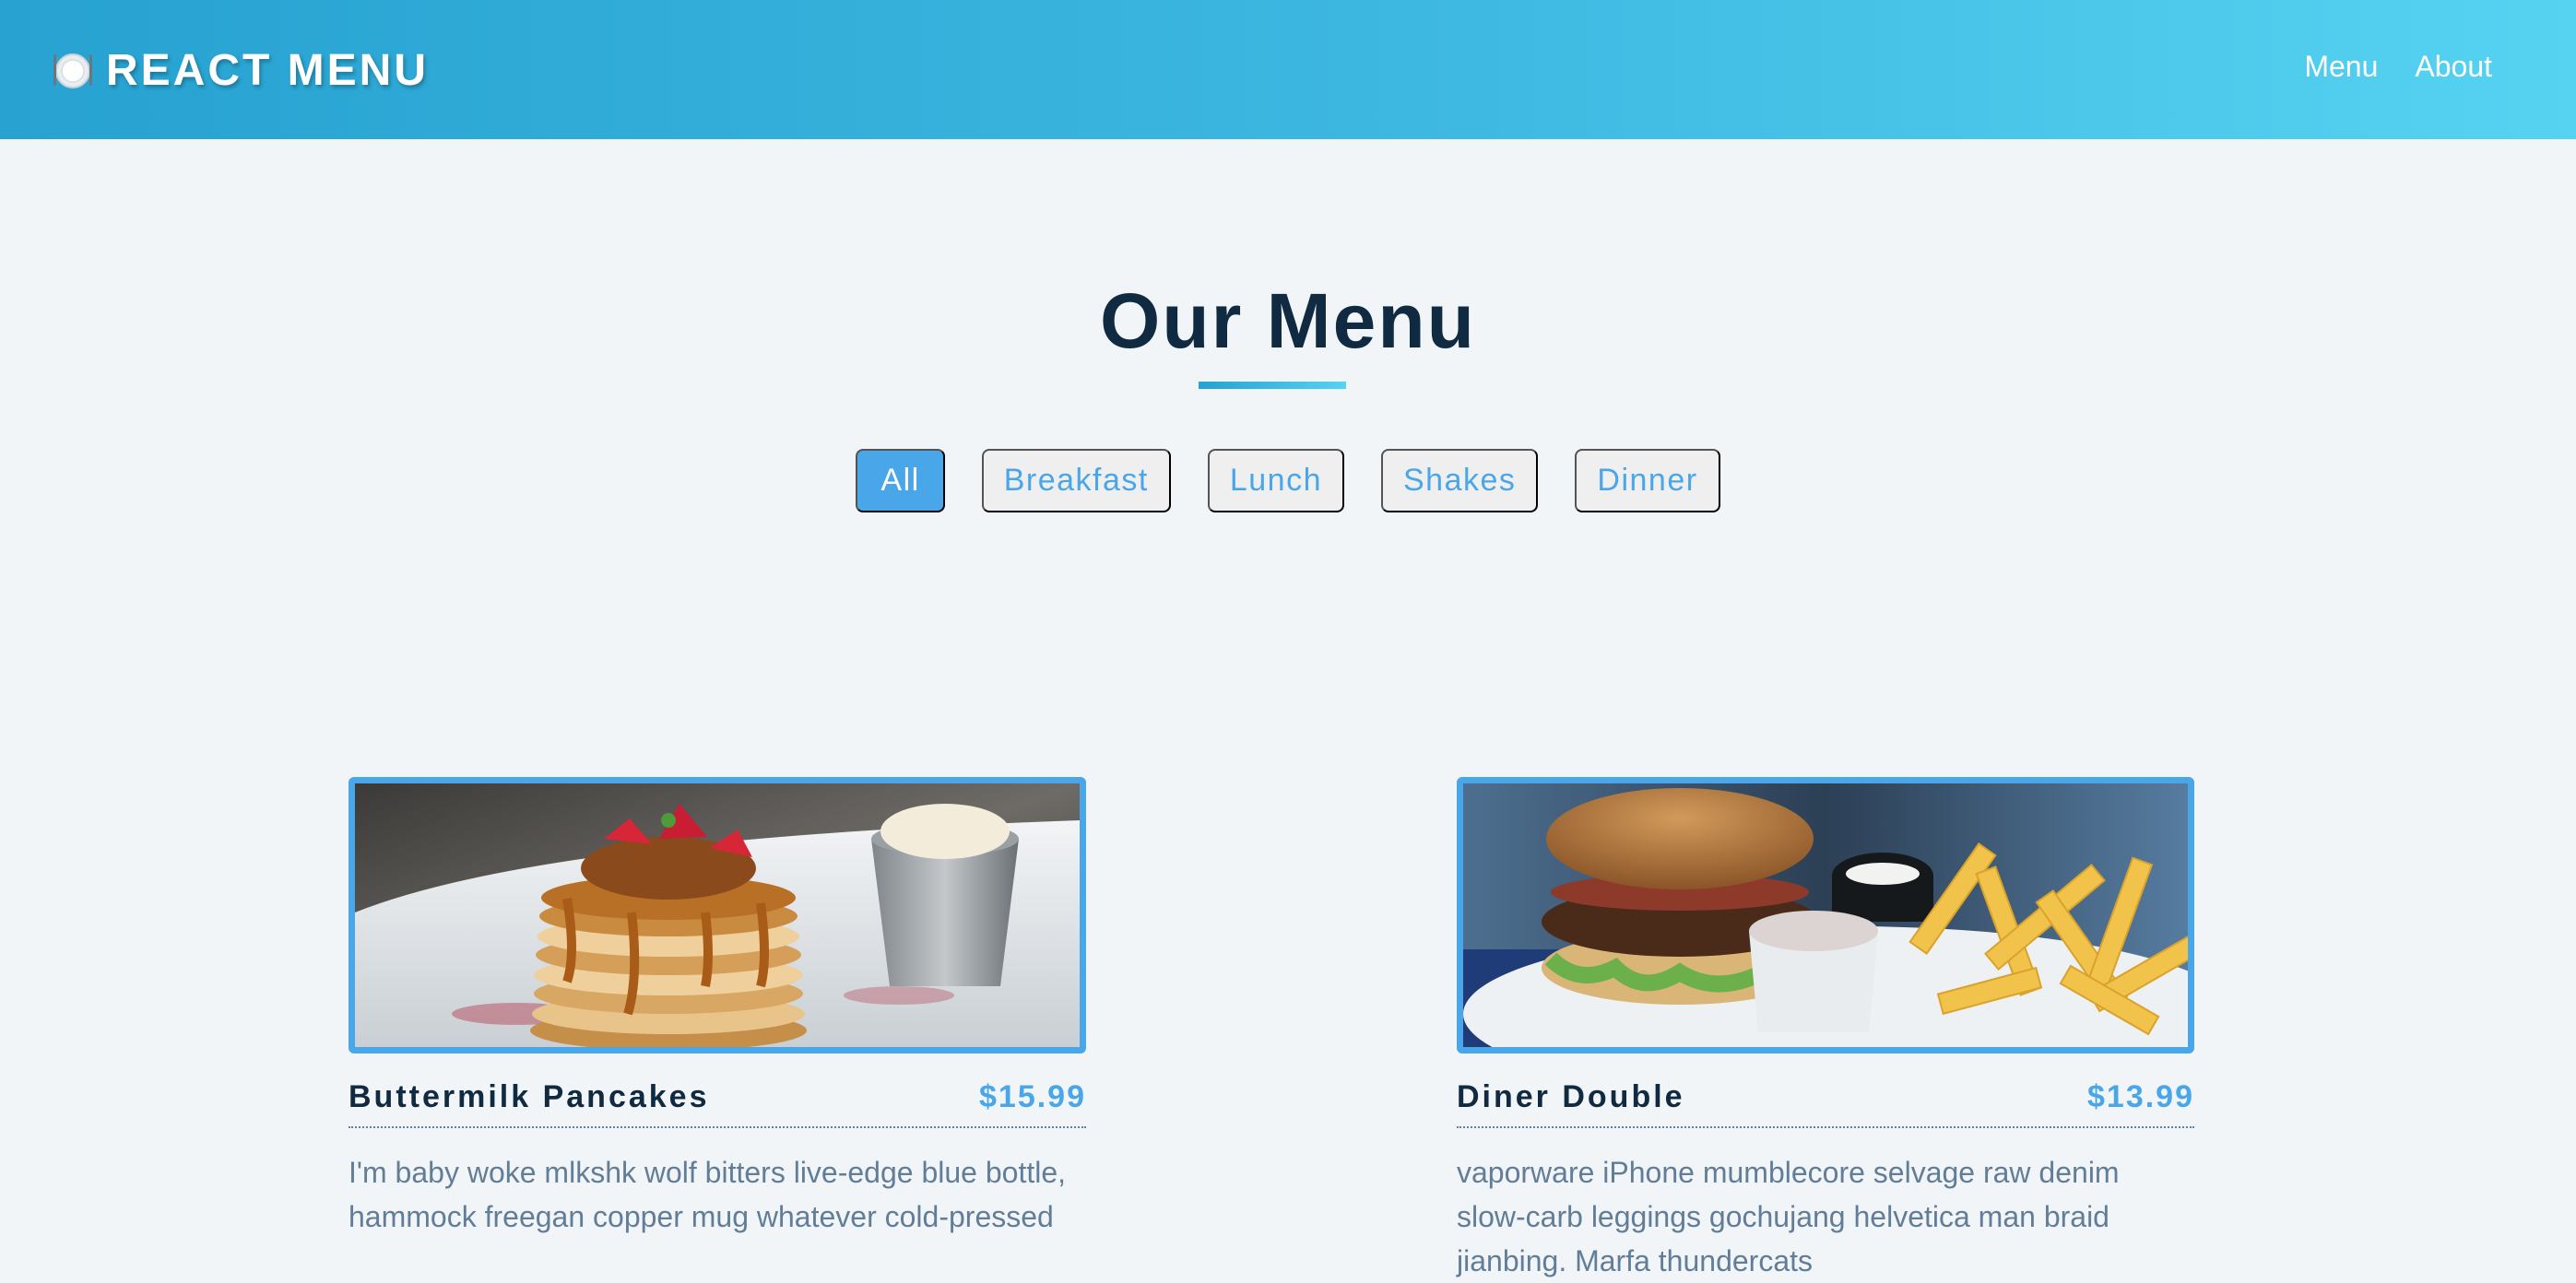 This screenshot has width=2576, height=1283. Describe the element at coordinates (1272, 385) in the screenshot. I see `title-underline` at that location.